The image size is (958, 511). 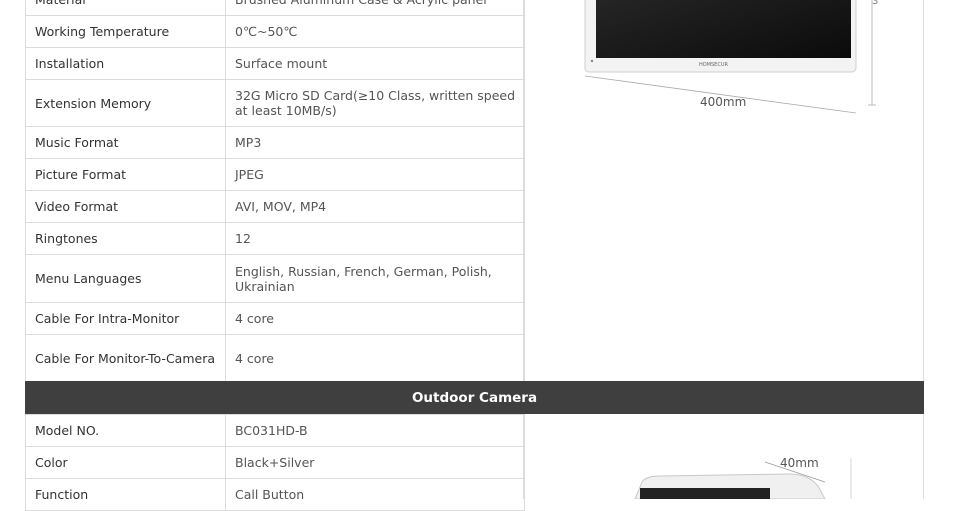 I want to click on spec-row: Cable For Monitor-To-Camera 4 core, so click(x=275, y=358).